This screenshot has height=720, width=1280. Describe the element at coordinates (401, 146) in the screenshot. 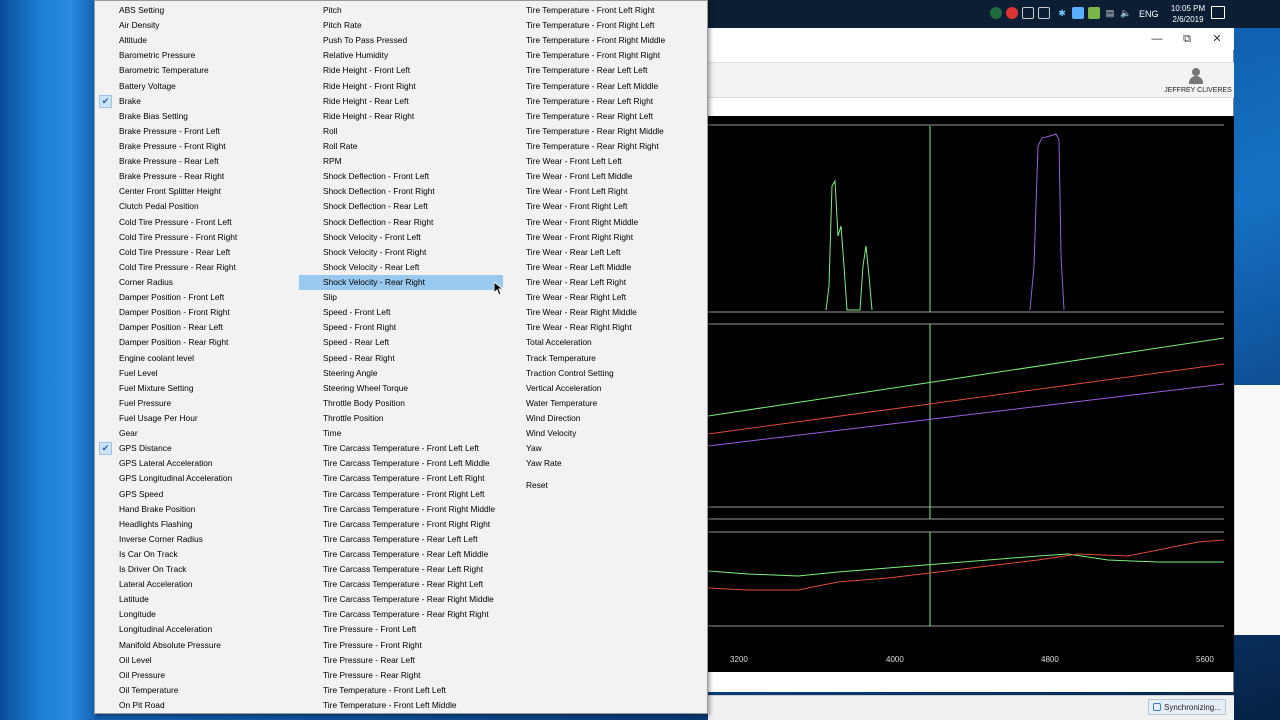

I see `menu-item: Roll Rate` at that location.